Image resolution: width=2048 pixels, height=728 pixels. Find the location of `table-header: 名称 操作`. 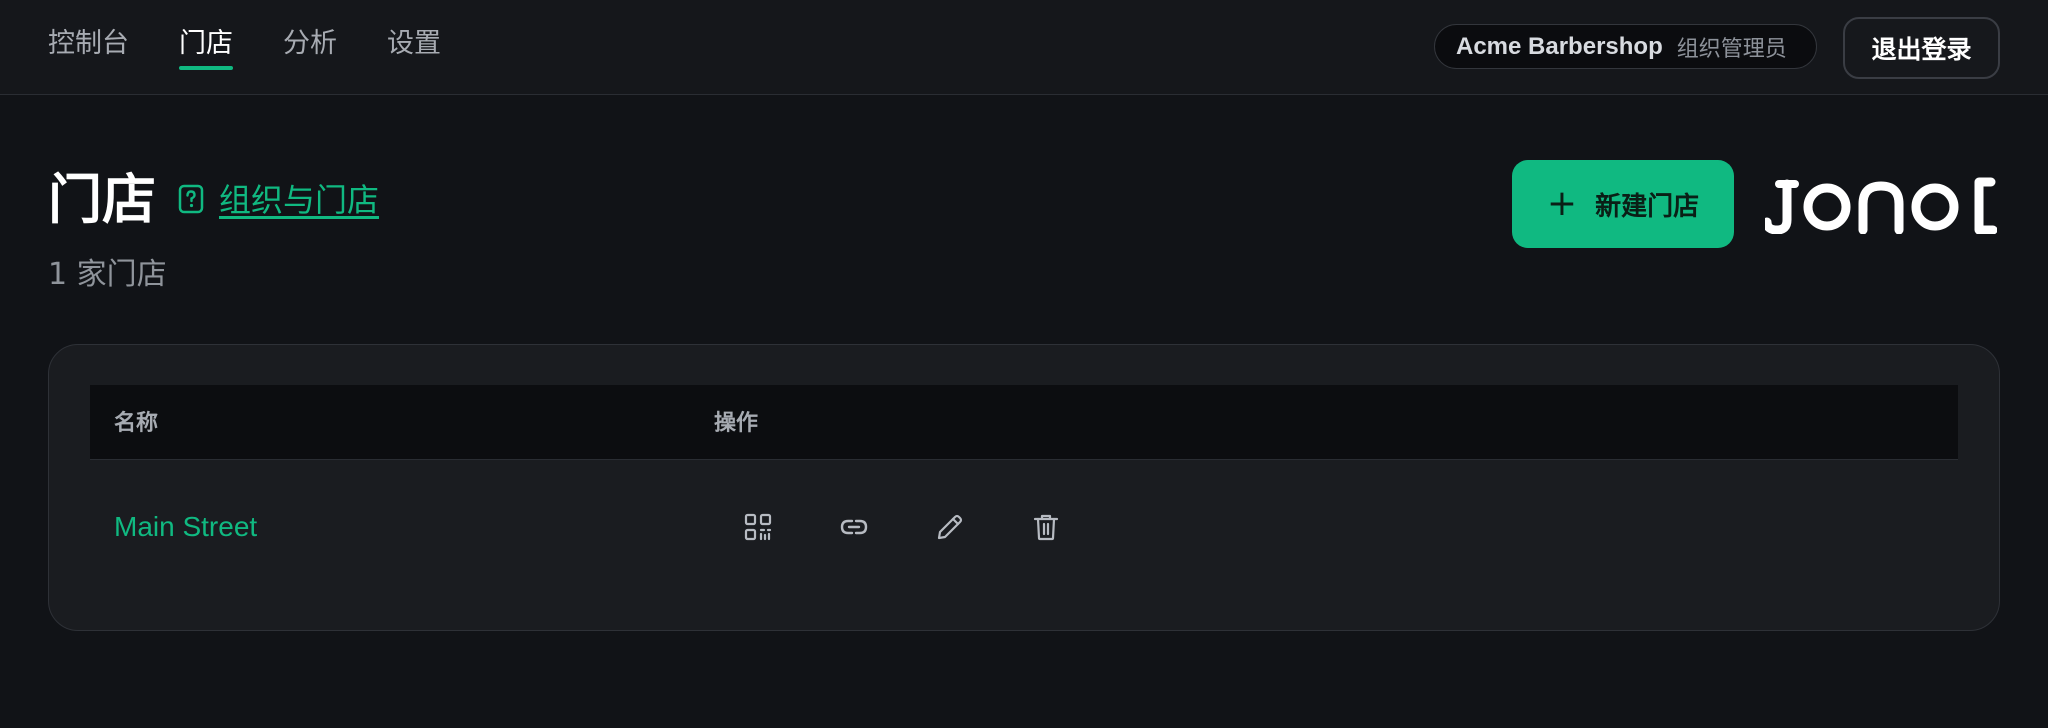

table-header: 名称 操作 is located at coordinates (1024, 422).